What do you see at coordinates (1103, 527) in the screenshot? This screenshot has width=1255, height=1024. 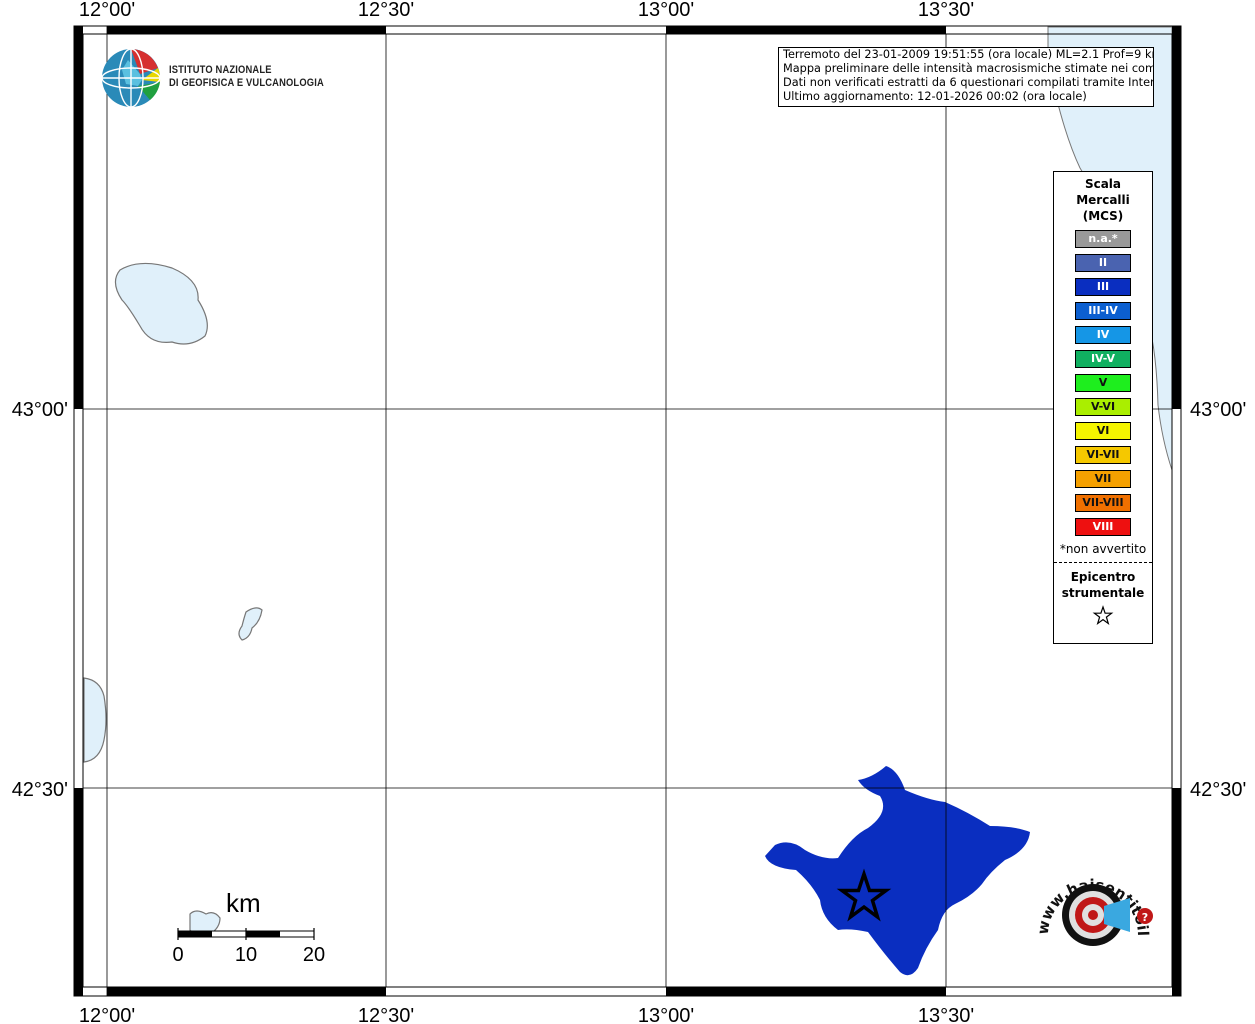 I see `legend-swatch-viii: VIII` at bounding box center [1103, 527].